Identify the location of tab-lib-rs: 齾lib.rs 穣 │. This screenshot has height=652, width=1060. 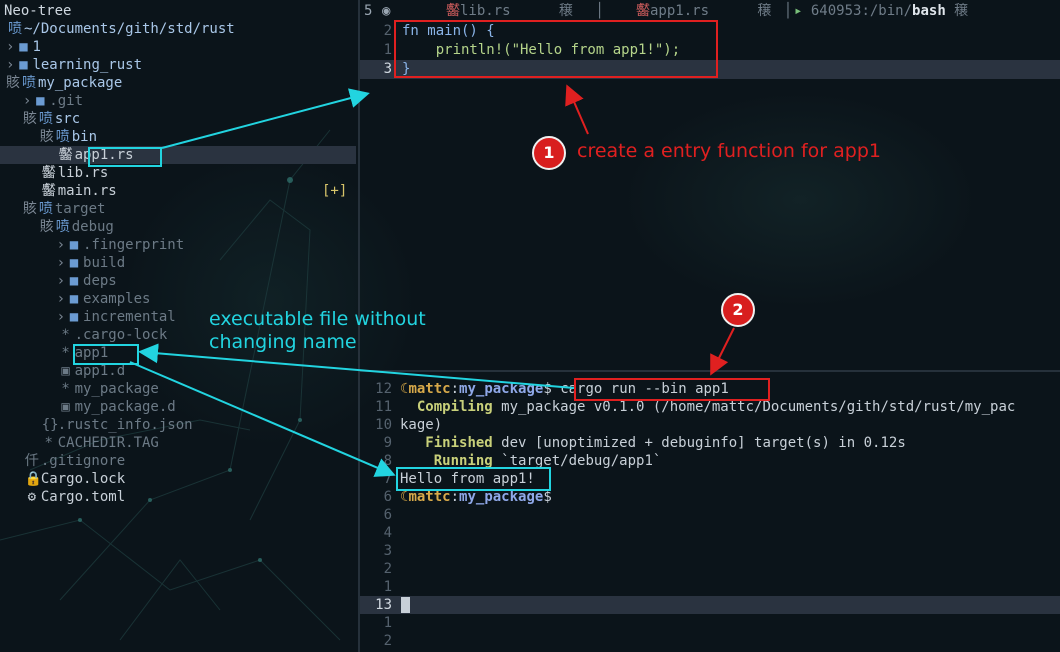
(525, 11).